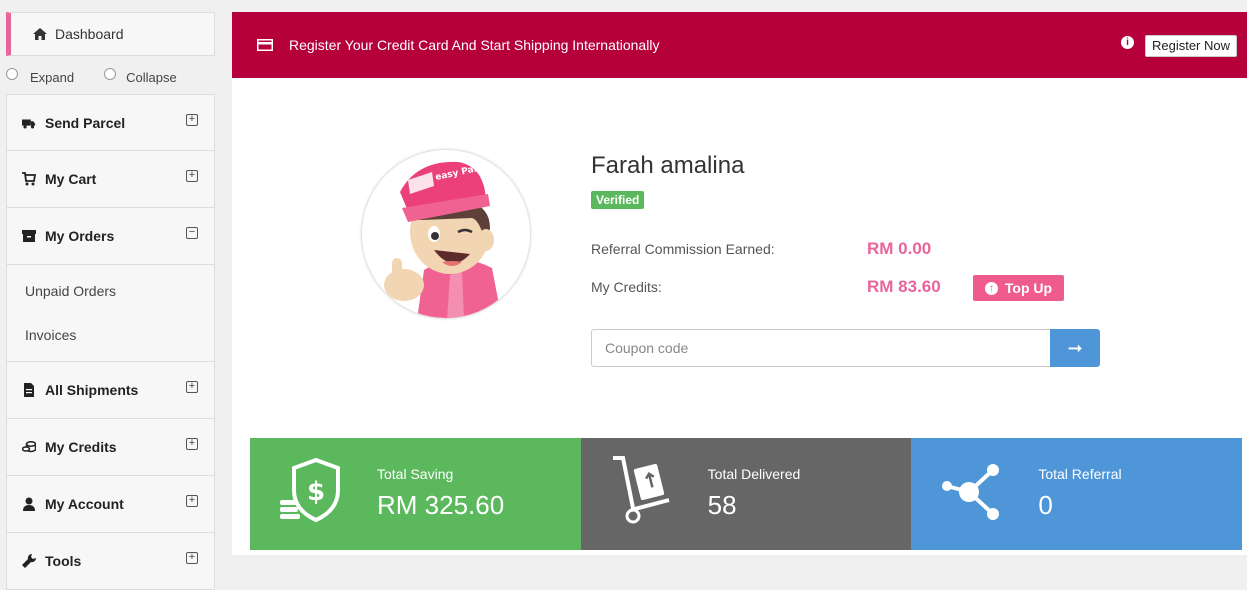 This screenshot has height=590, width=1247. What do you see at coordinates (821, 348) in the screenshot?
I see `coupon-input` at bounding box center [821, 348].